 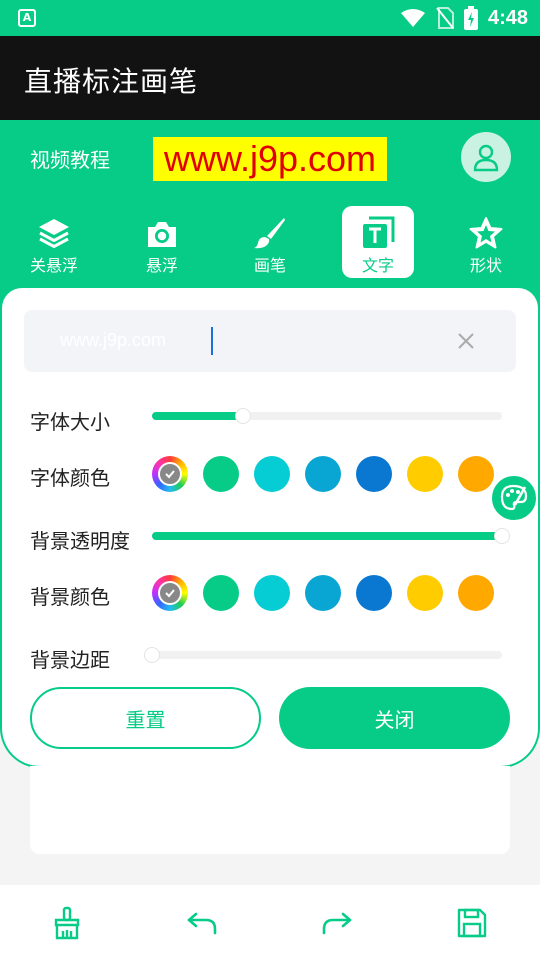 I want to click on app-title-bar: 直播标注画笔, so click(x=270, y=78).